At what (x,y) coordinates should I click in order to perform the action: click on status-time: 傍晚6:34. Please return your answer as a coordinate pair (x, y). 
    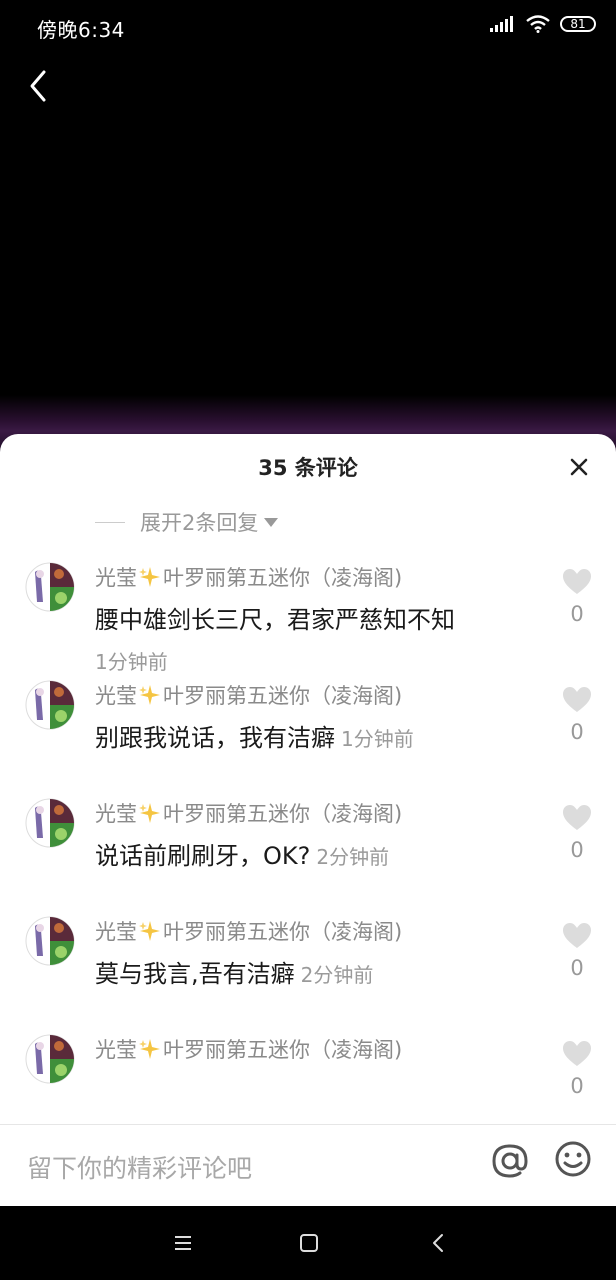
    Looking at the image, I should click on (81, 30).